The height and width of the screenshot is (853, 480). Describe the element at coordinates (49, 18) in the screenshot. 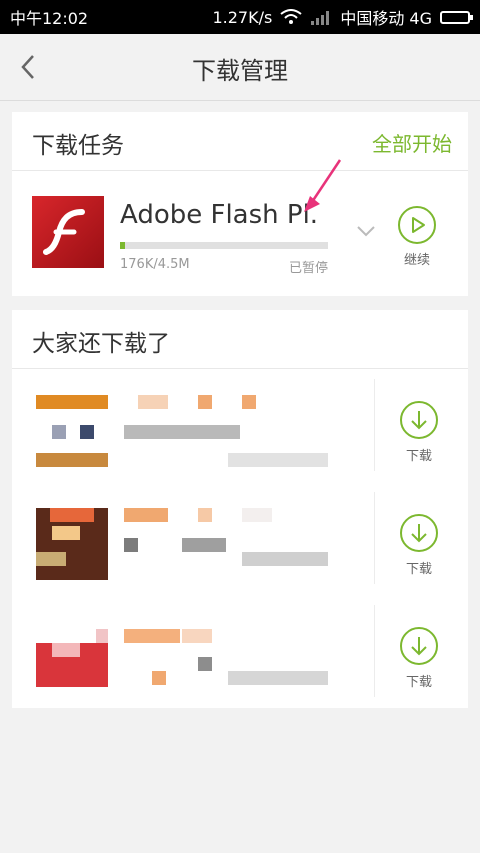

I see `clock: 中午12:02` at that location.